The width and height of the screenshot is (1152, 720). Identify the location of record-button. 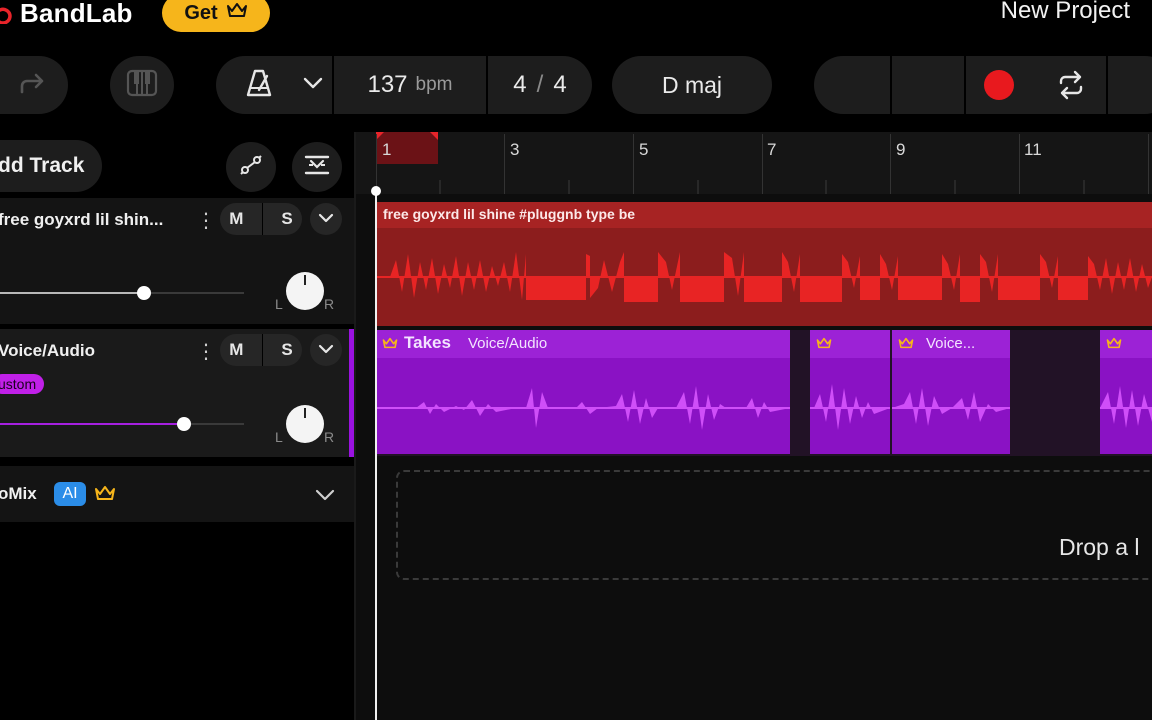
(999, 85).